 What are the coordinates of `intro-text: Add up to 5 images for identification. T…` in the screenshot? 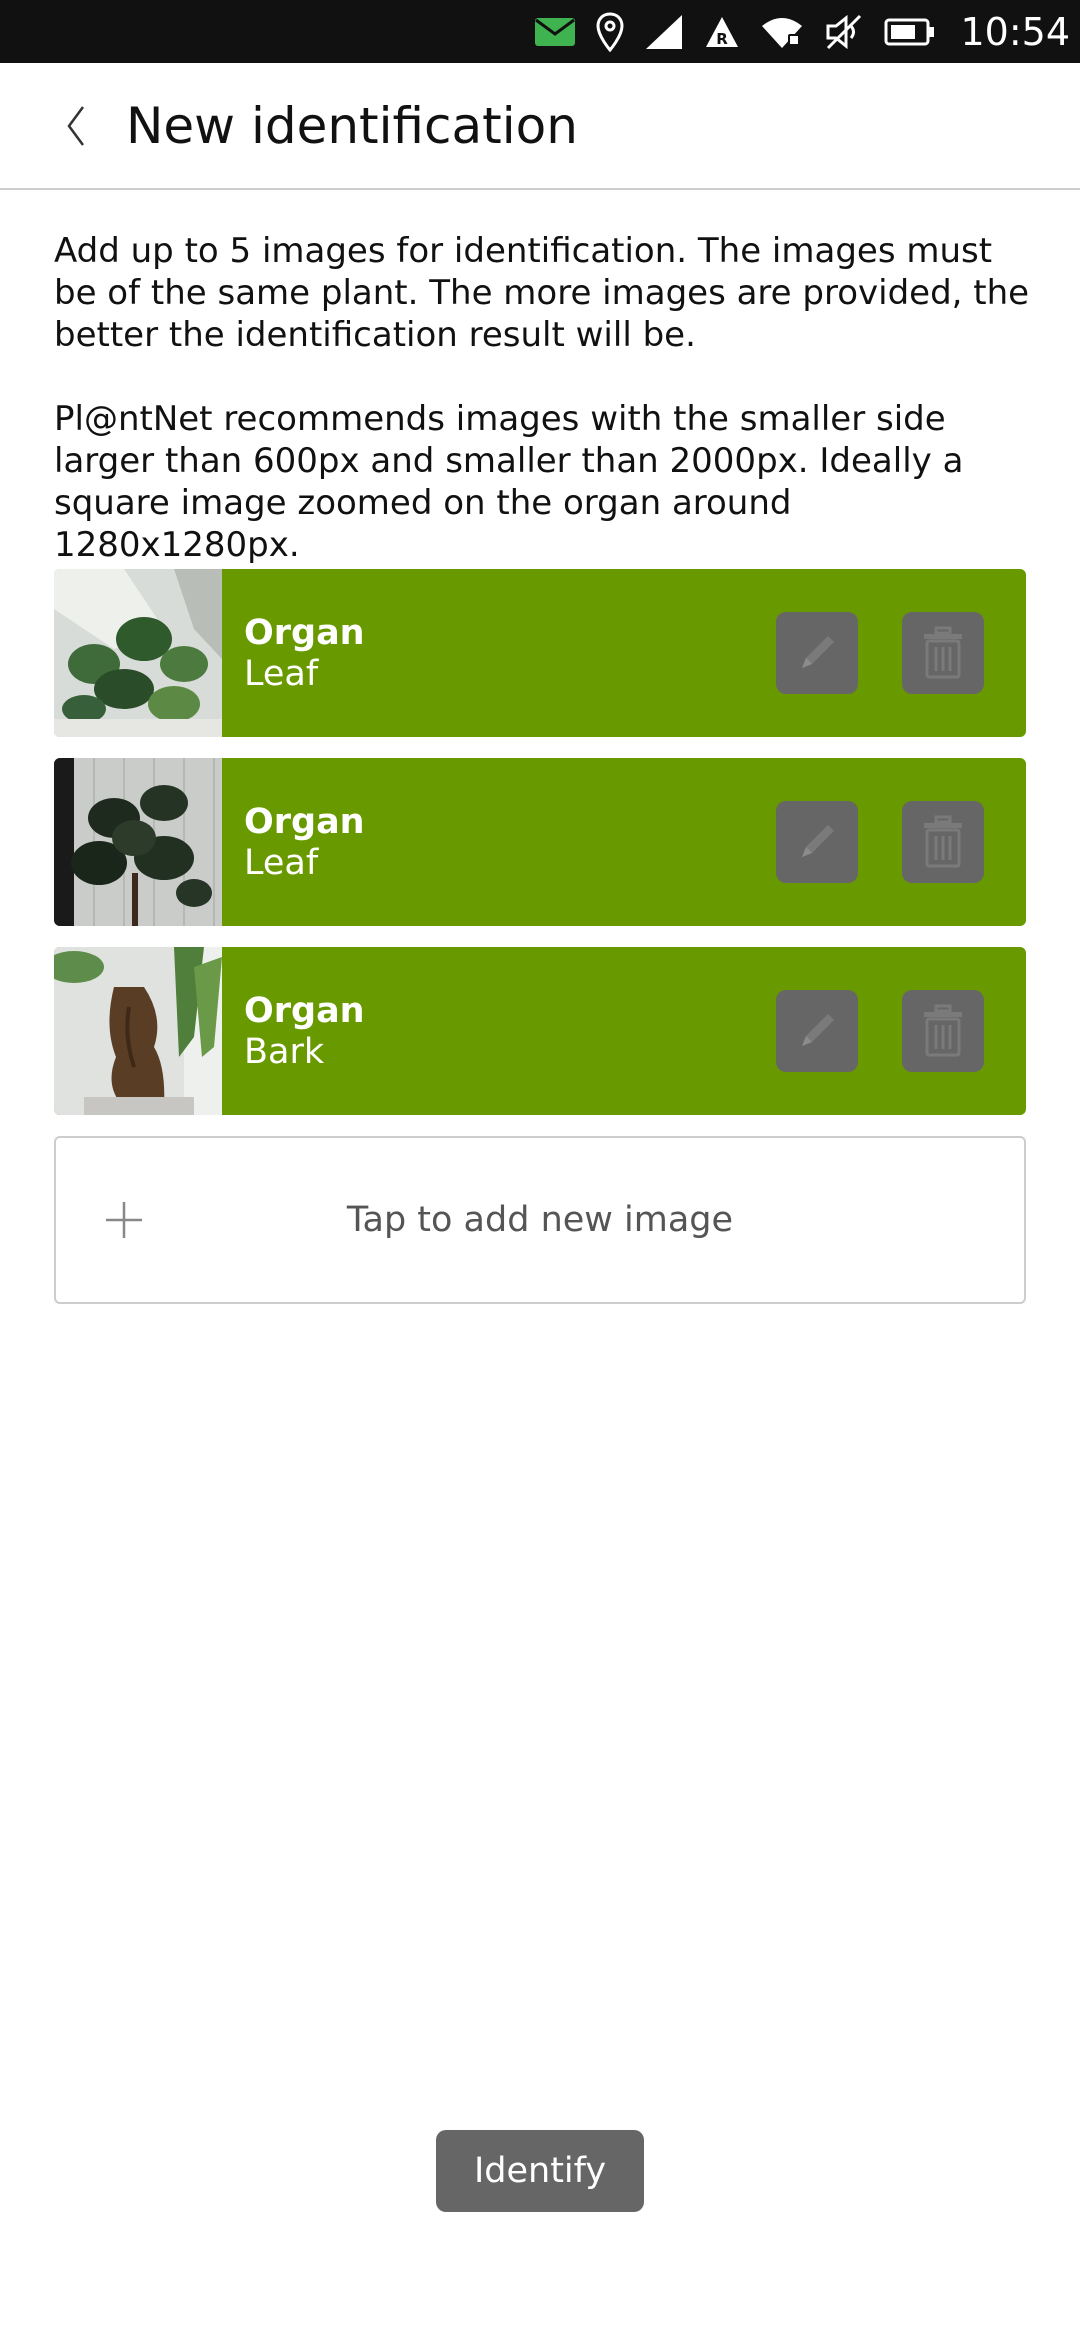 It's located at (544, 419).